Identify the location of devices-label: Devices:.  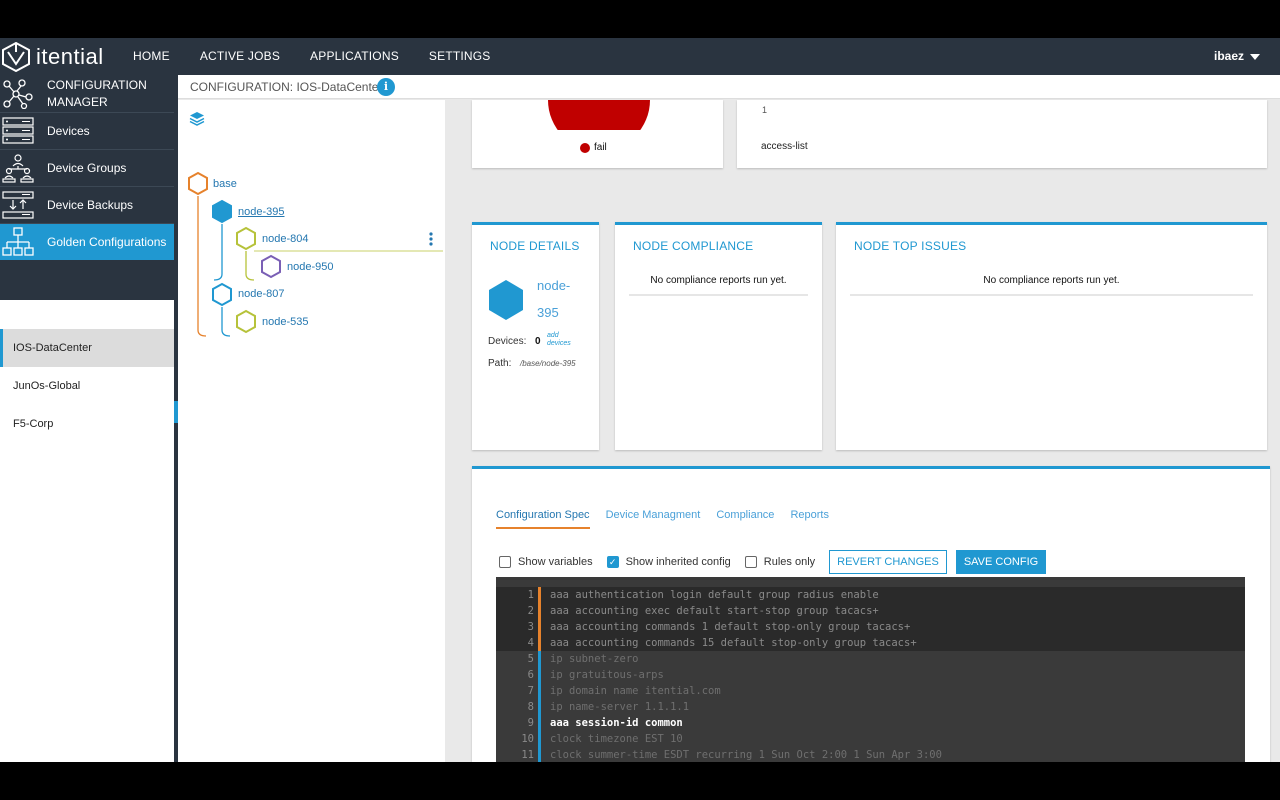
(507, 341).